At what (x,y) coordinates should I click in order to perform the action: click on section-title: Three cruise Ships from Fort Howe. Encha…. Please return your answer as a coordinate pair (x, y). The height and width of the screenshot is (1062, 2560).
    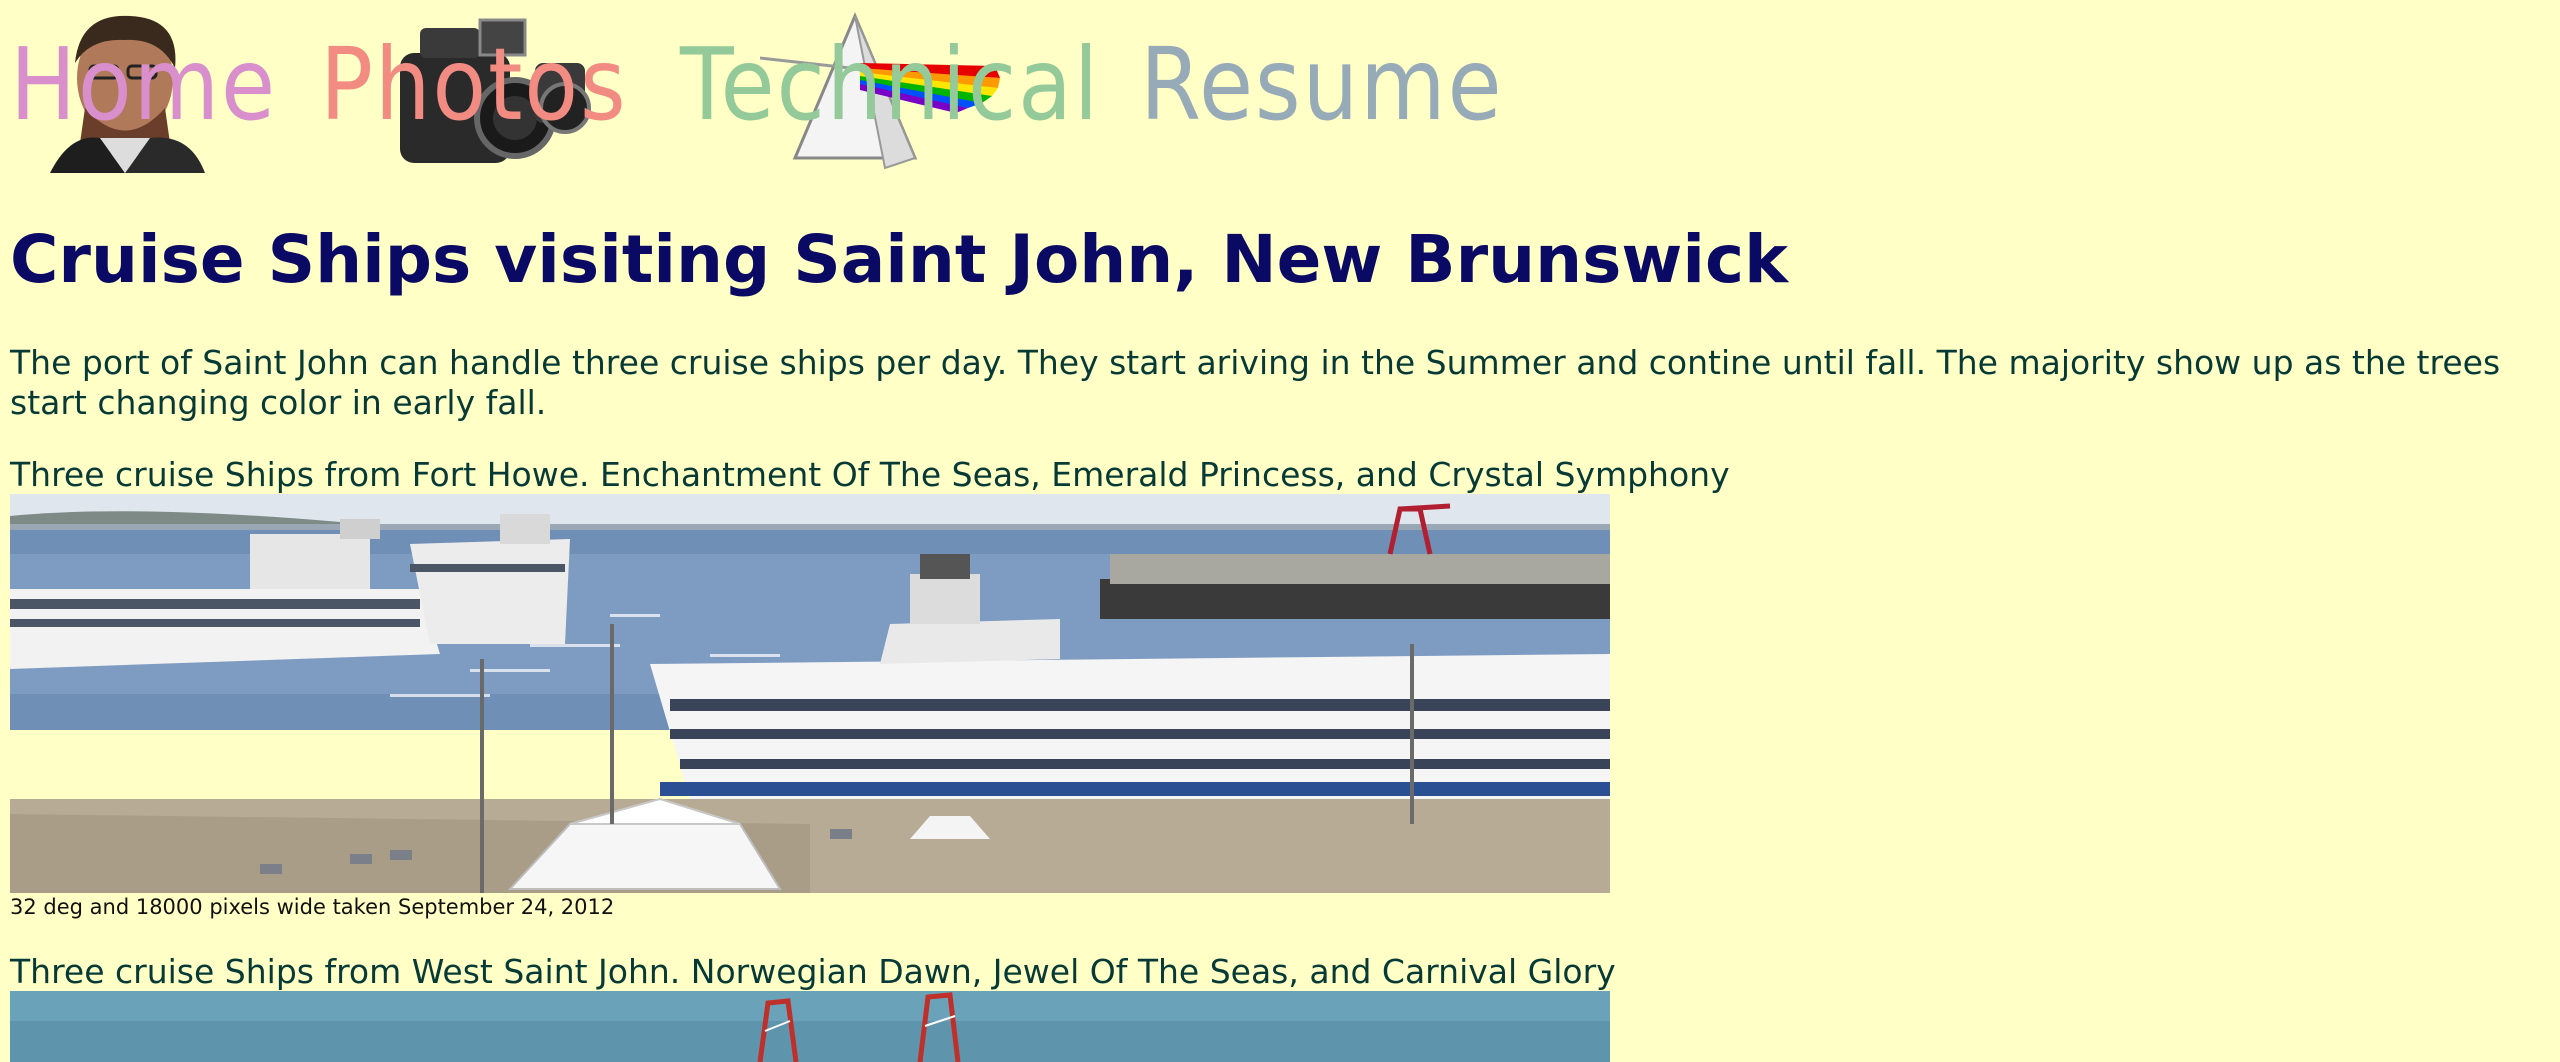
    Looking at the image, I should click on (870, 474).